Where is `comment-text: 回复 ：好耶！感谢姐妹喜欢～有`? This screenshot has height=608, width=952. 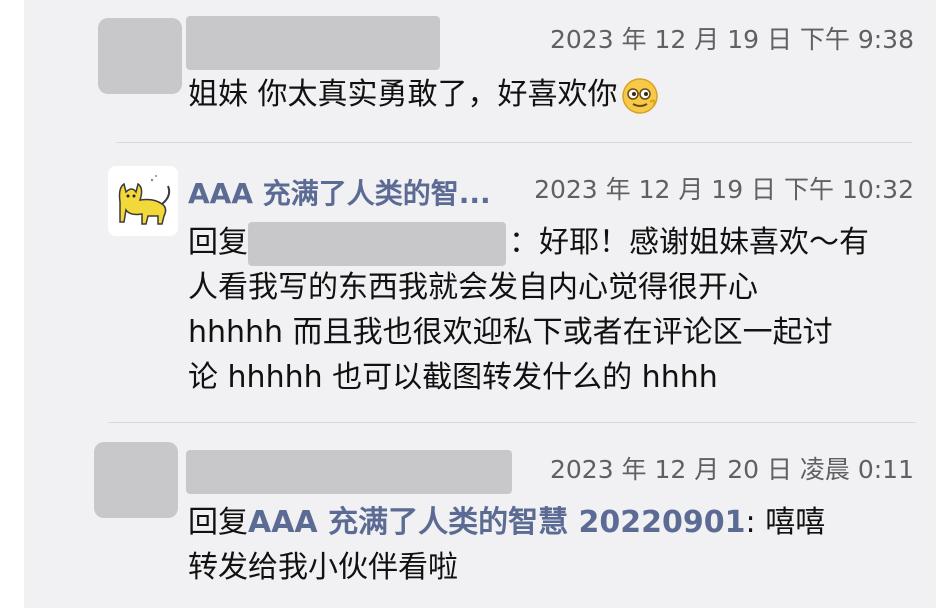
comment-text: 回复 ：好耶！感谢姐妹喜欢～有 is located at coordinates (528, 243).